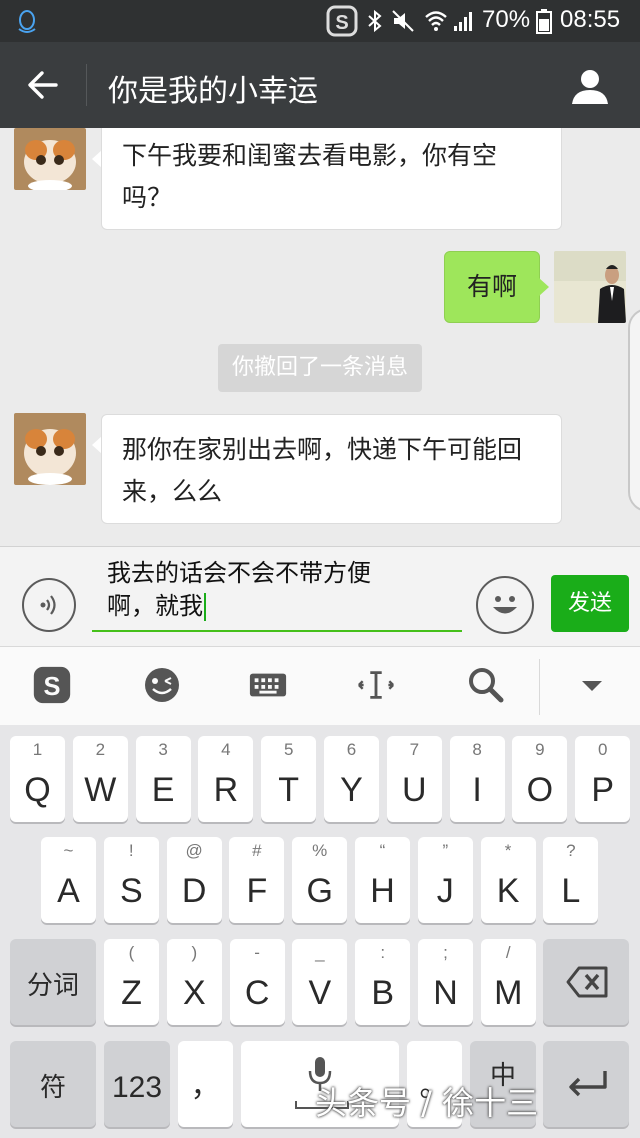  I want to click on key-label: Q, so click(37, 790).